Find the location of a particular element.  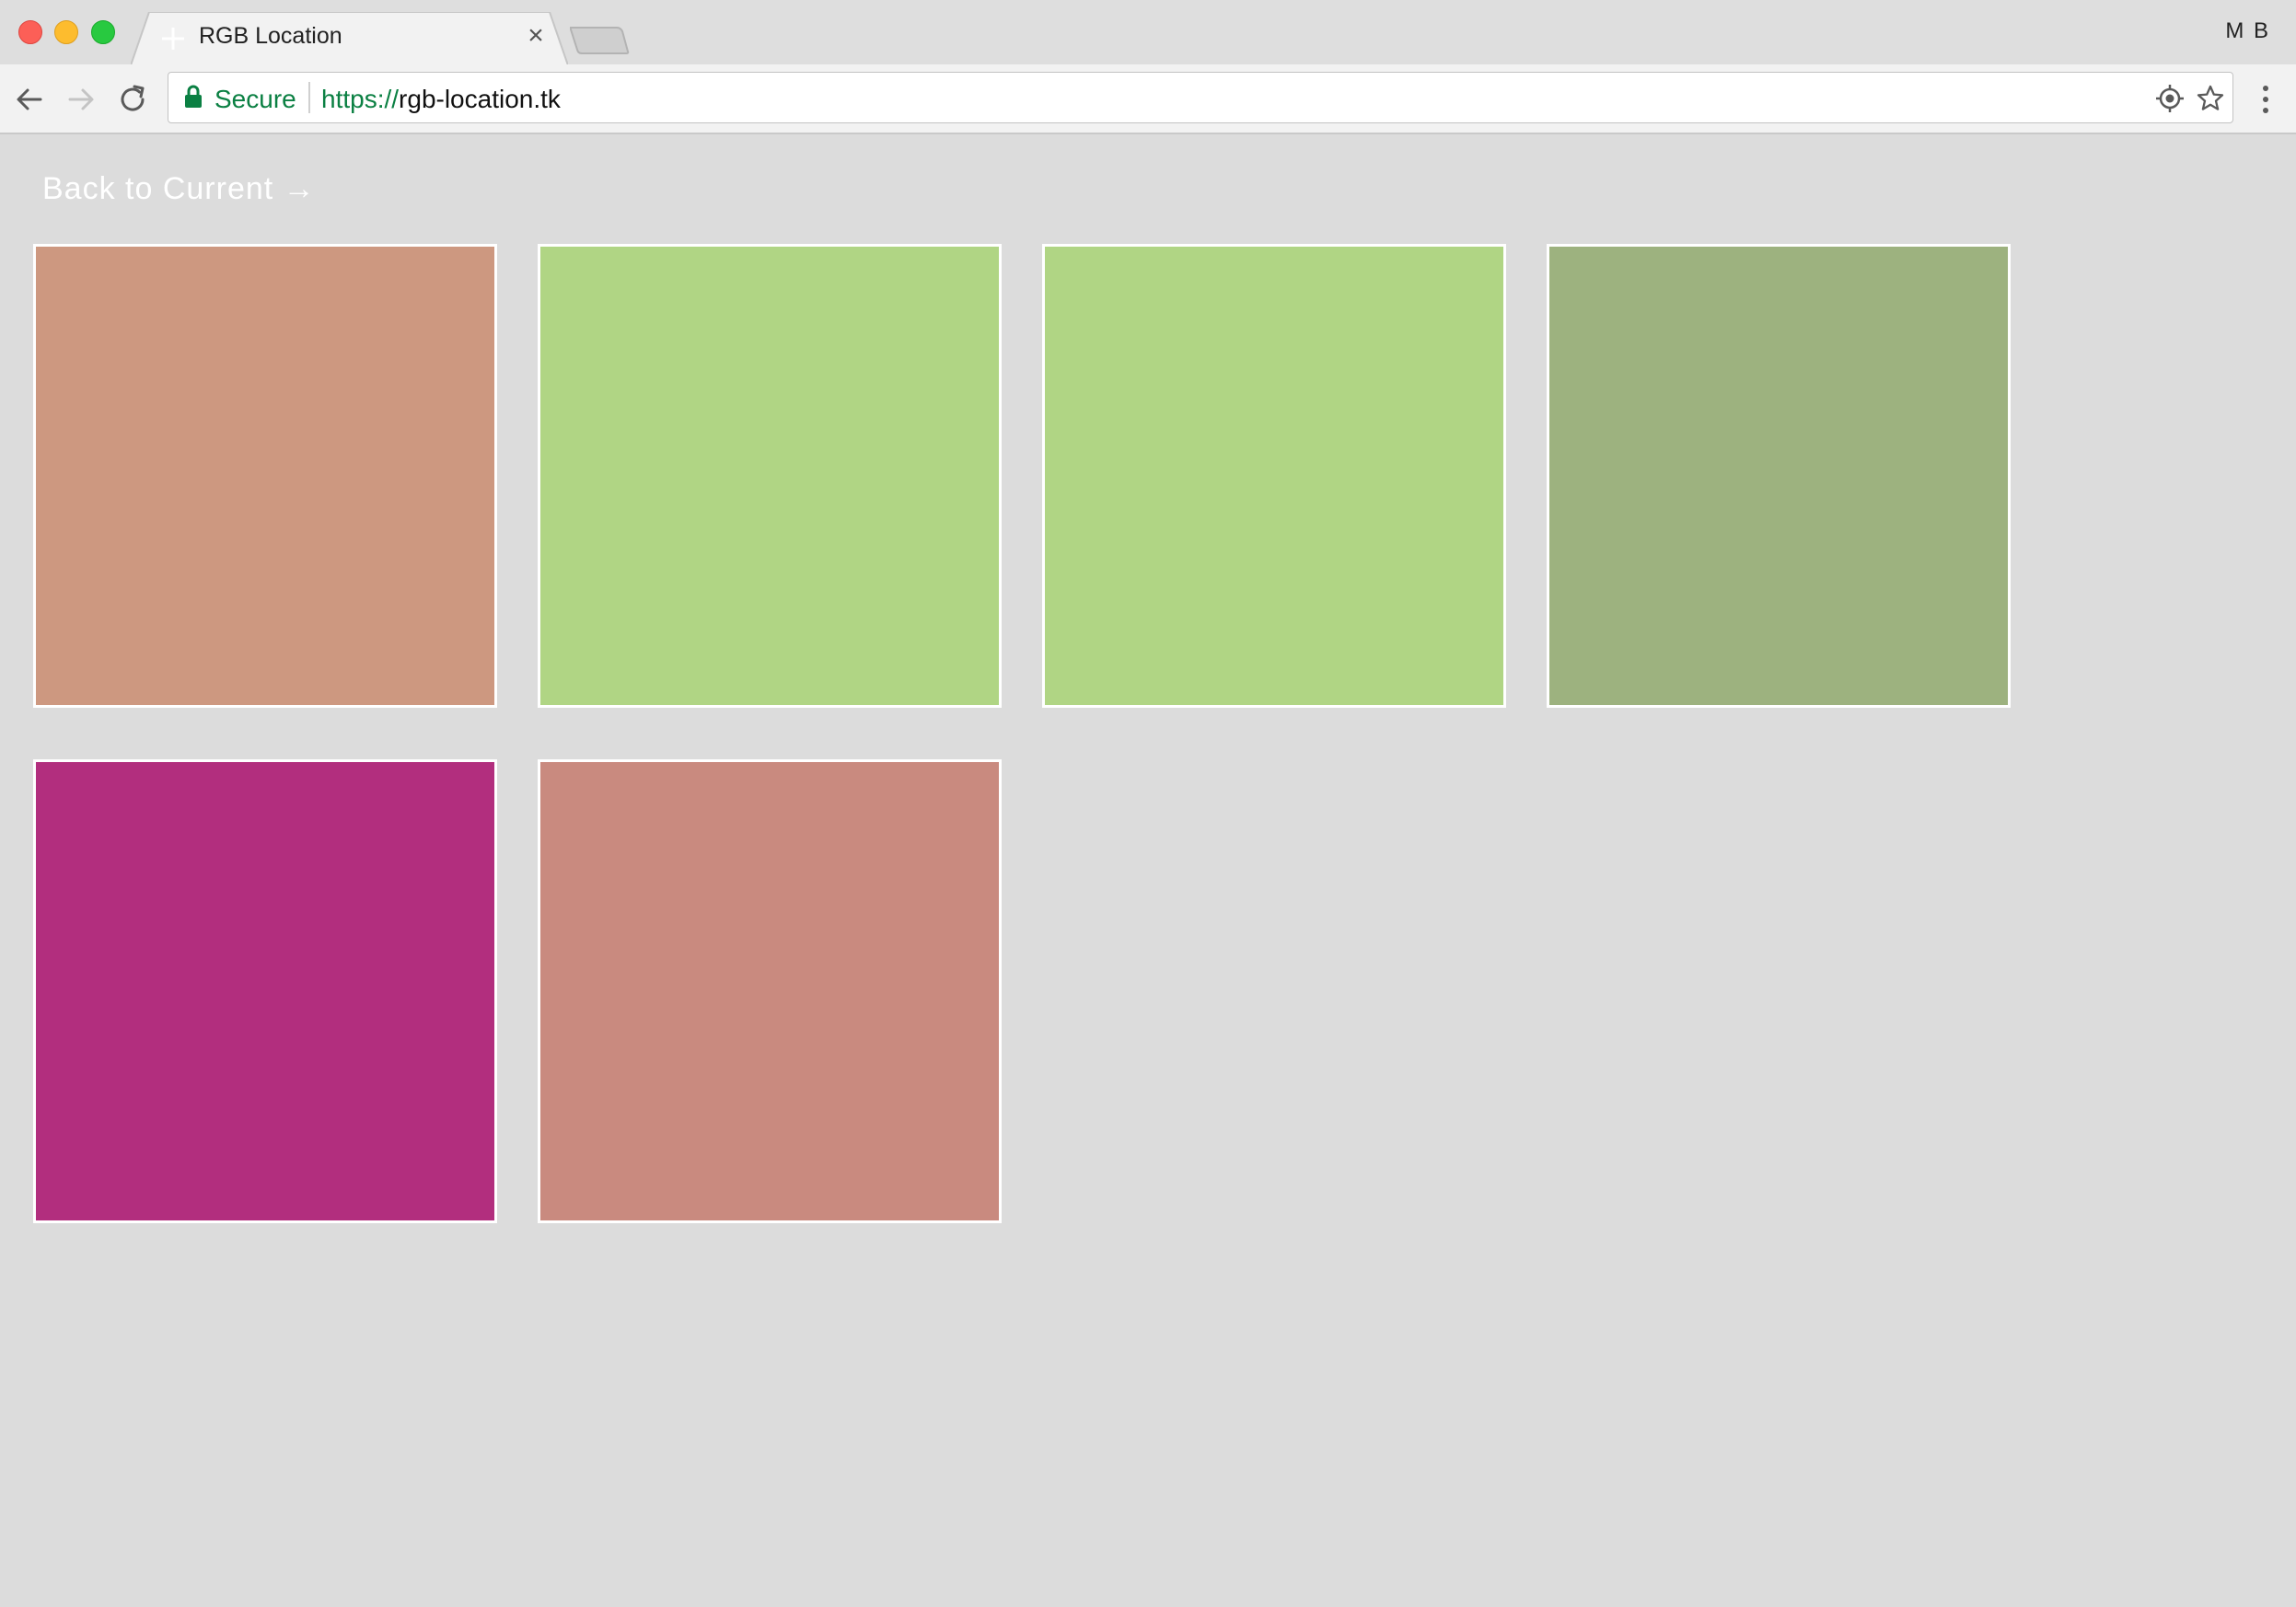

tab-title: RGB Location is located at coordinates (271, 36).